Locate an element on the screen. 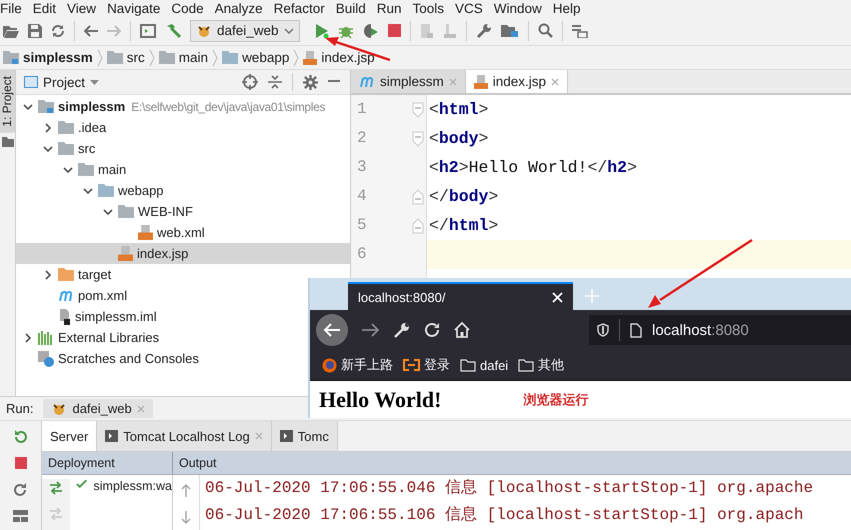 This screenshot has width=851, height=530. run-tab: Tomc is located at coordinates (305, 436).